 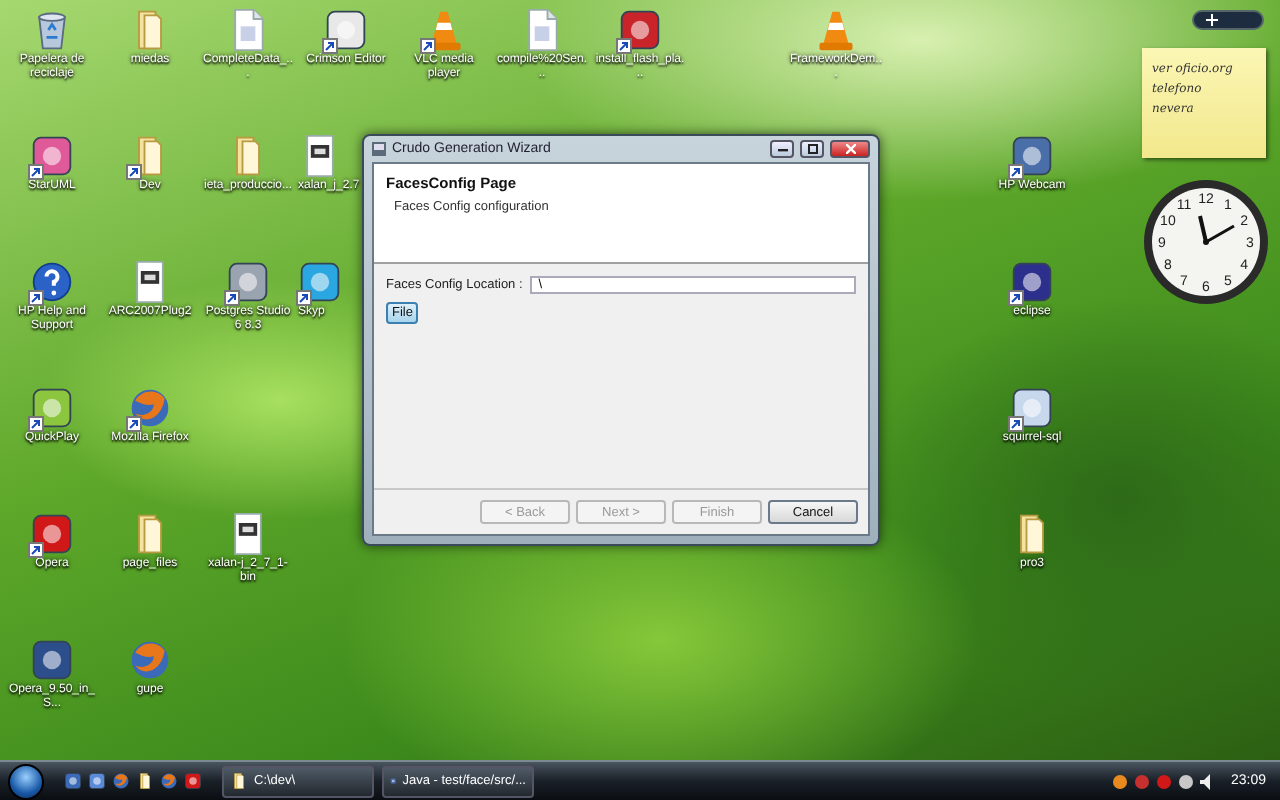 What do you see at coordinates (26, 781) in the screenshot?
I see `start-button` at bounding box center [26, 781].